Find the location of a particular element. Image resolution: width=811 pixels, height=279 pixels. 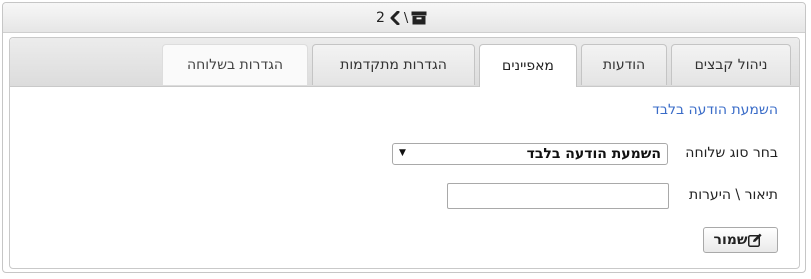

tab-label: הודעות is located at coordinates (624, 65).